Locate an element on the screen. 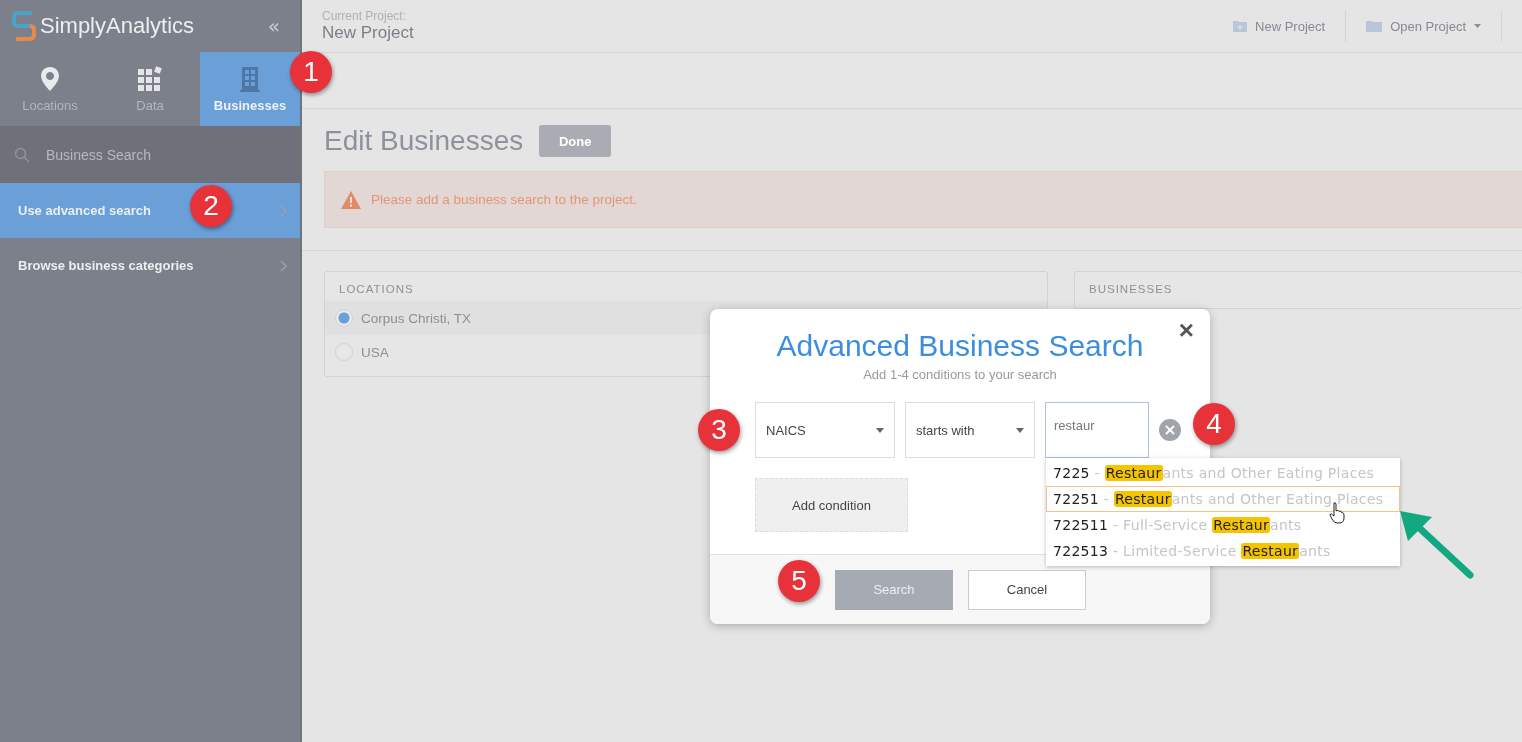 Image resolution: width=1522 pixels, height=742 pixels. folder-icon is located at coordinates (1374, 26).